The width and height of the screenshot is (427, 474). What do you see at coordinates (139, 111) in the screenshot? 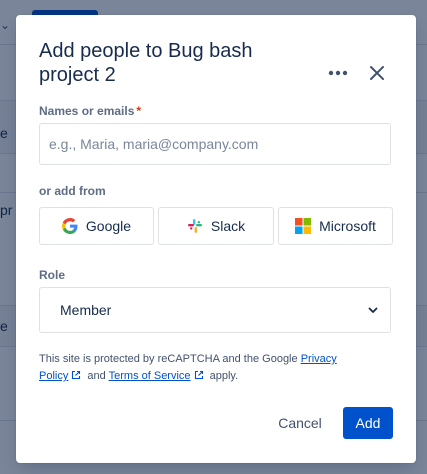
I see `required-marker: *` at bounding box center [139, 111].